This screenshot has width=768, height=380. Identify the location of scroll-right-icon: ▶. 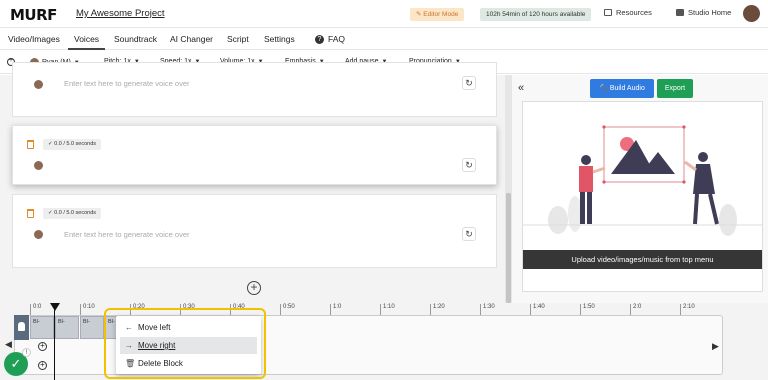
(715, 346).